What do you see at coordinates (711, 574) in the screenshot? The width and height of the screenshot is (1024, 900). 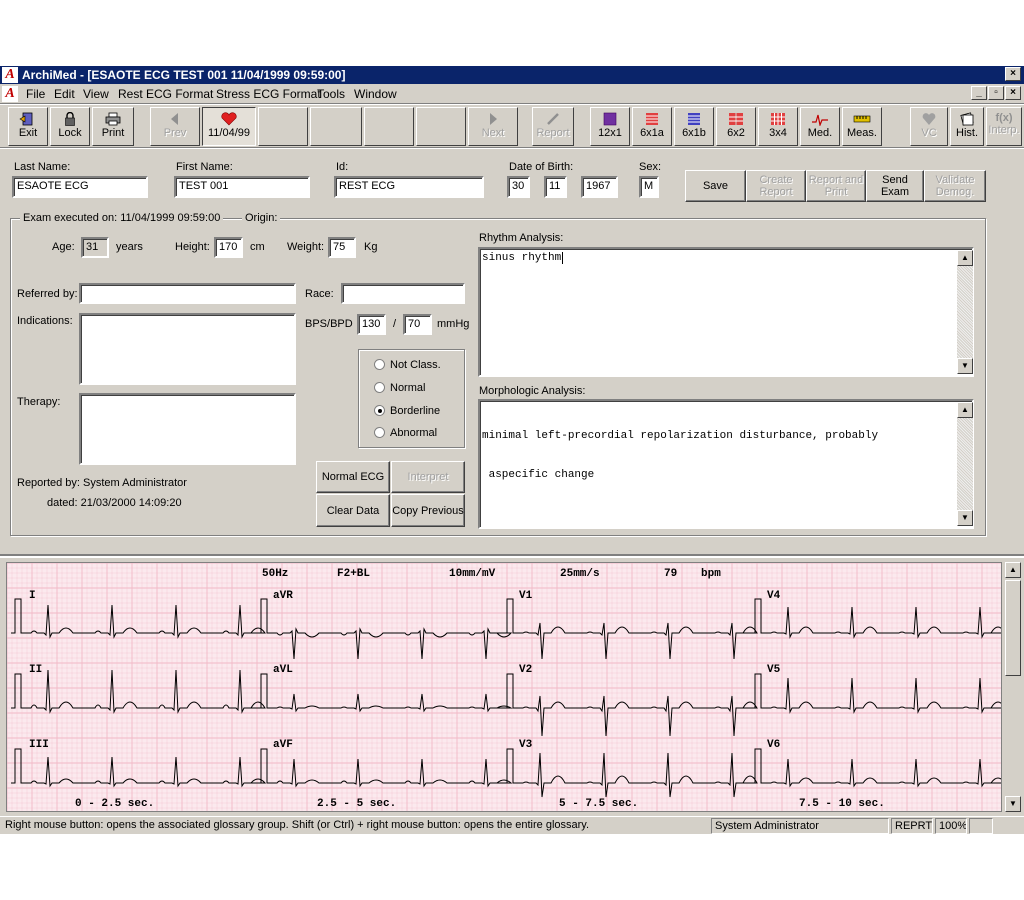 I see `ecg-heart-rate-unit: bpm` at bounding box center [711, 574].